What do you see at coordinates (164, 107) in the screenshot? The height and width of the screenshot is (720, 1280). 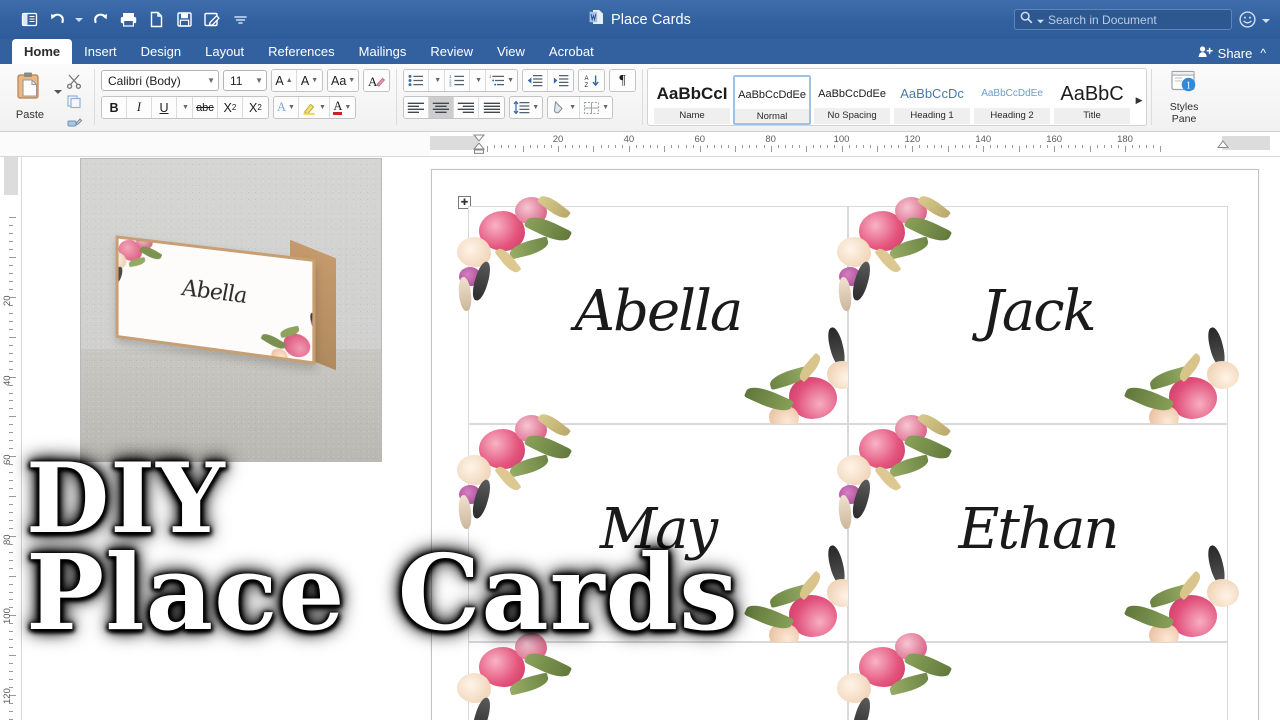 I see `underline-button: U` at bounding box center [164, 107].